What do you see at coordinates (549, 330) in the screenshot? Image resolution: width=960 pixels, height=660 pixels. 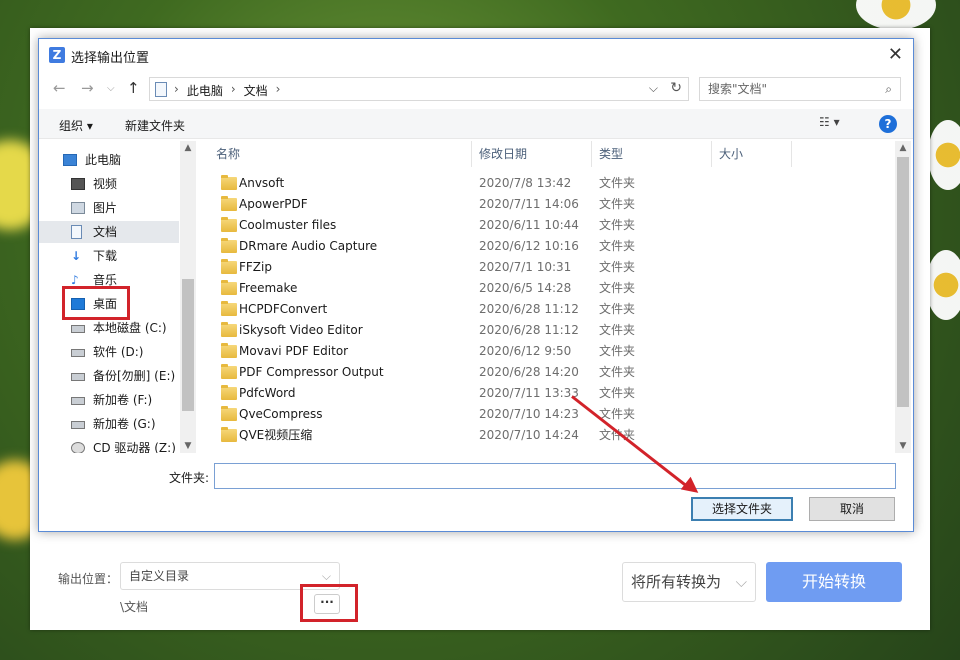 I see `file-row: iSkysoft Video Editor 2020/6/28 11:12 文件夹` at bounding box center [549, 330].